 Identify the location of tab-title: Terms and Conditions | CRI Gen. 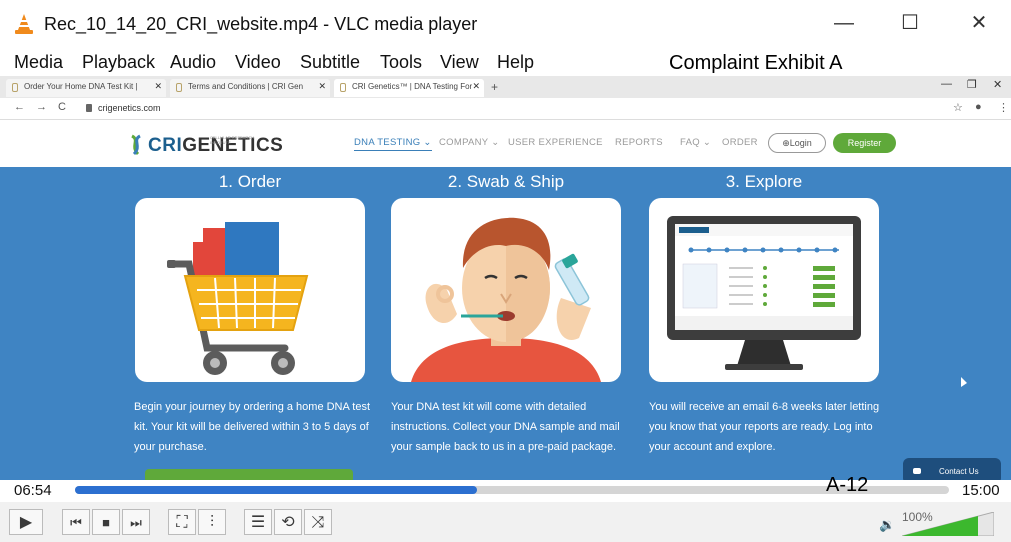
(246, 86).